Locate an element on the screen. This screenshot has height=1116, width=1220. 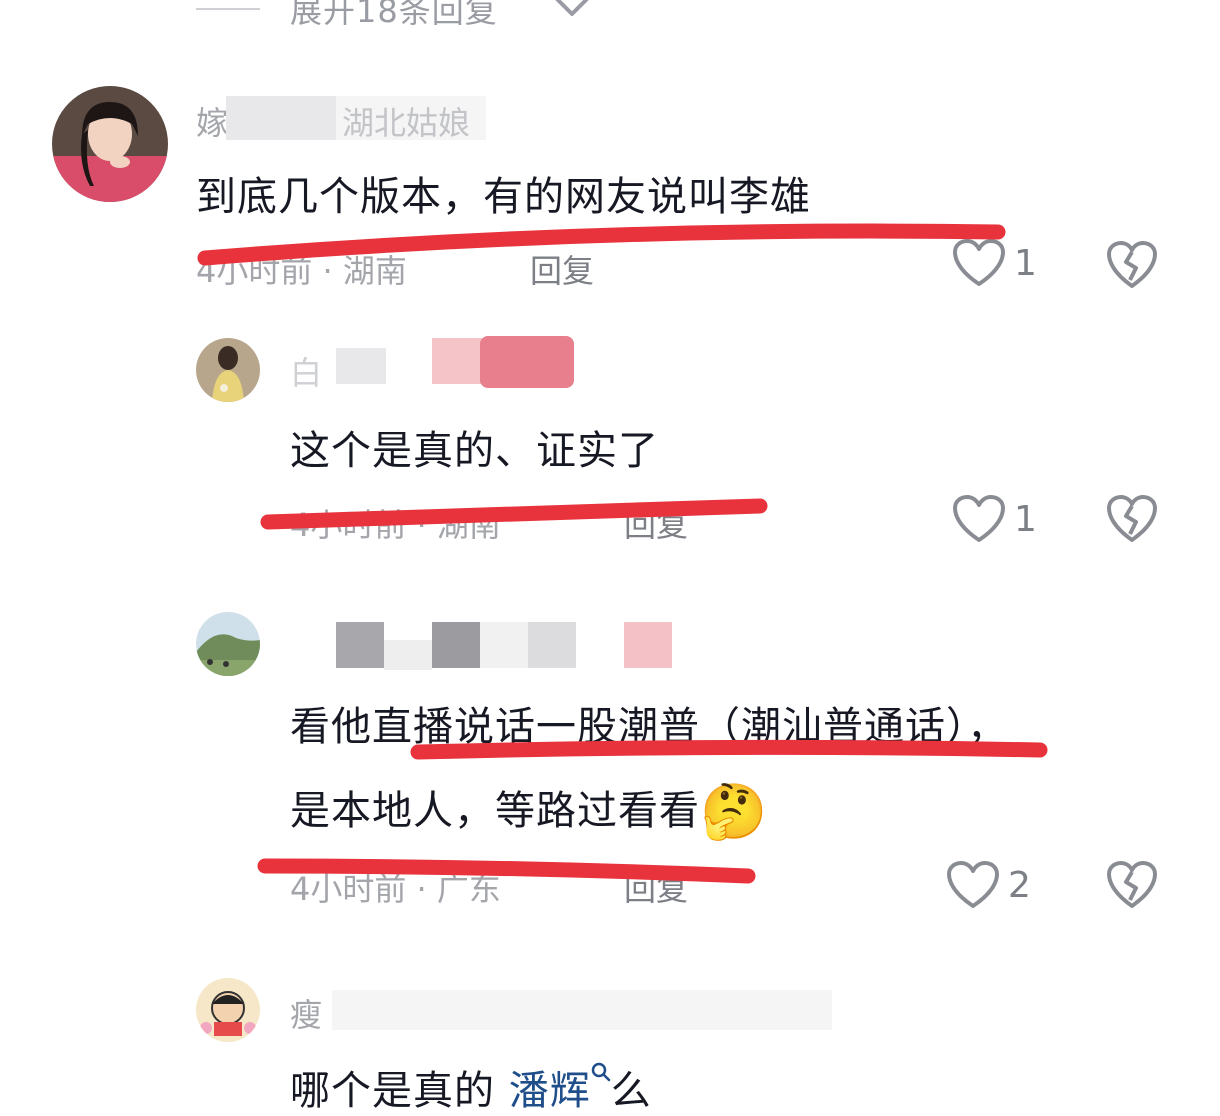
expand-replies-label: 展开18条回复 is located at coordinates (394, 15).